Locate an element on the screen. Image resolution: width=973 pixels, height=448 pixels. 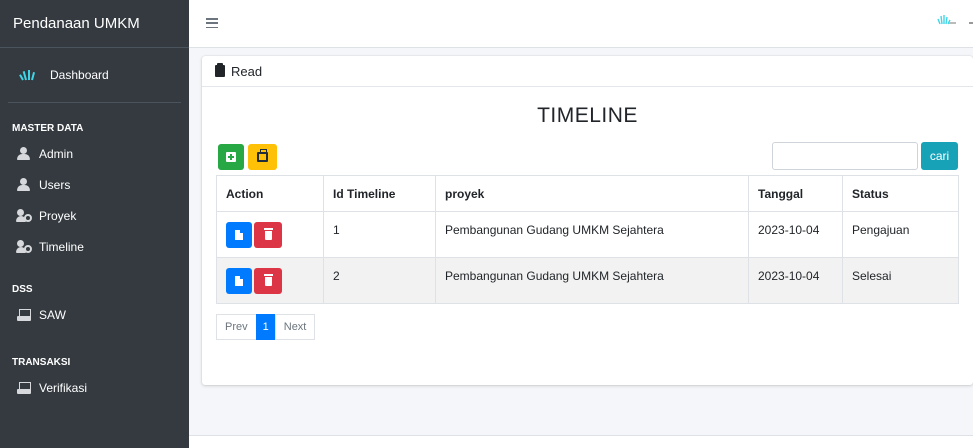
sidebar-item-timeline: Timeline is located at coordinates (94, 246).